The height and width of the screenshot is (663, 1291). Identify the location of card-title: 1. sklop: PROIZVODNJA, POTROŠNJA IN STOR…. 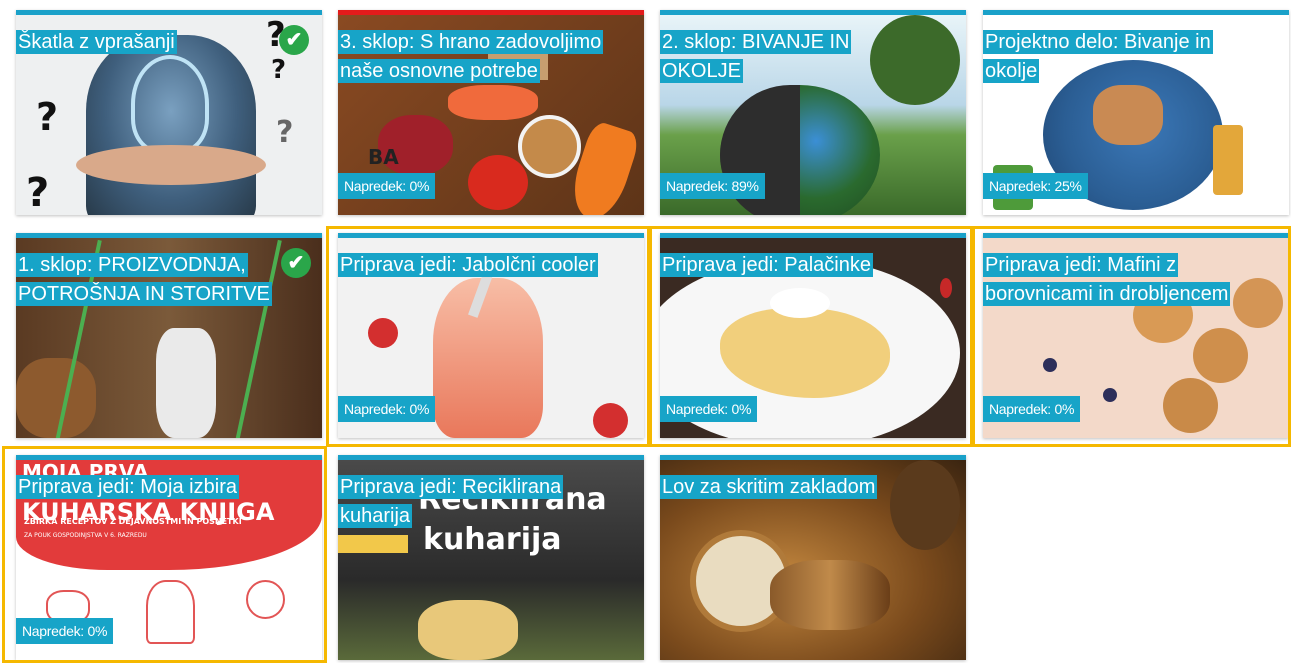
(151, 280).